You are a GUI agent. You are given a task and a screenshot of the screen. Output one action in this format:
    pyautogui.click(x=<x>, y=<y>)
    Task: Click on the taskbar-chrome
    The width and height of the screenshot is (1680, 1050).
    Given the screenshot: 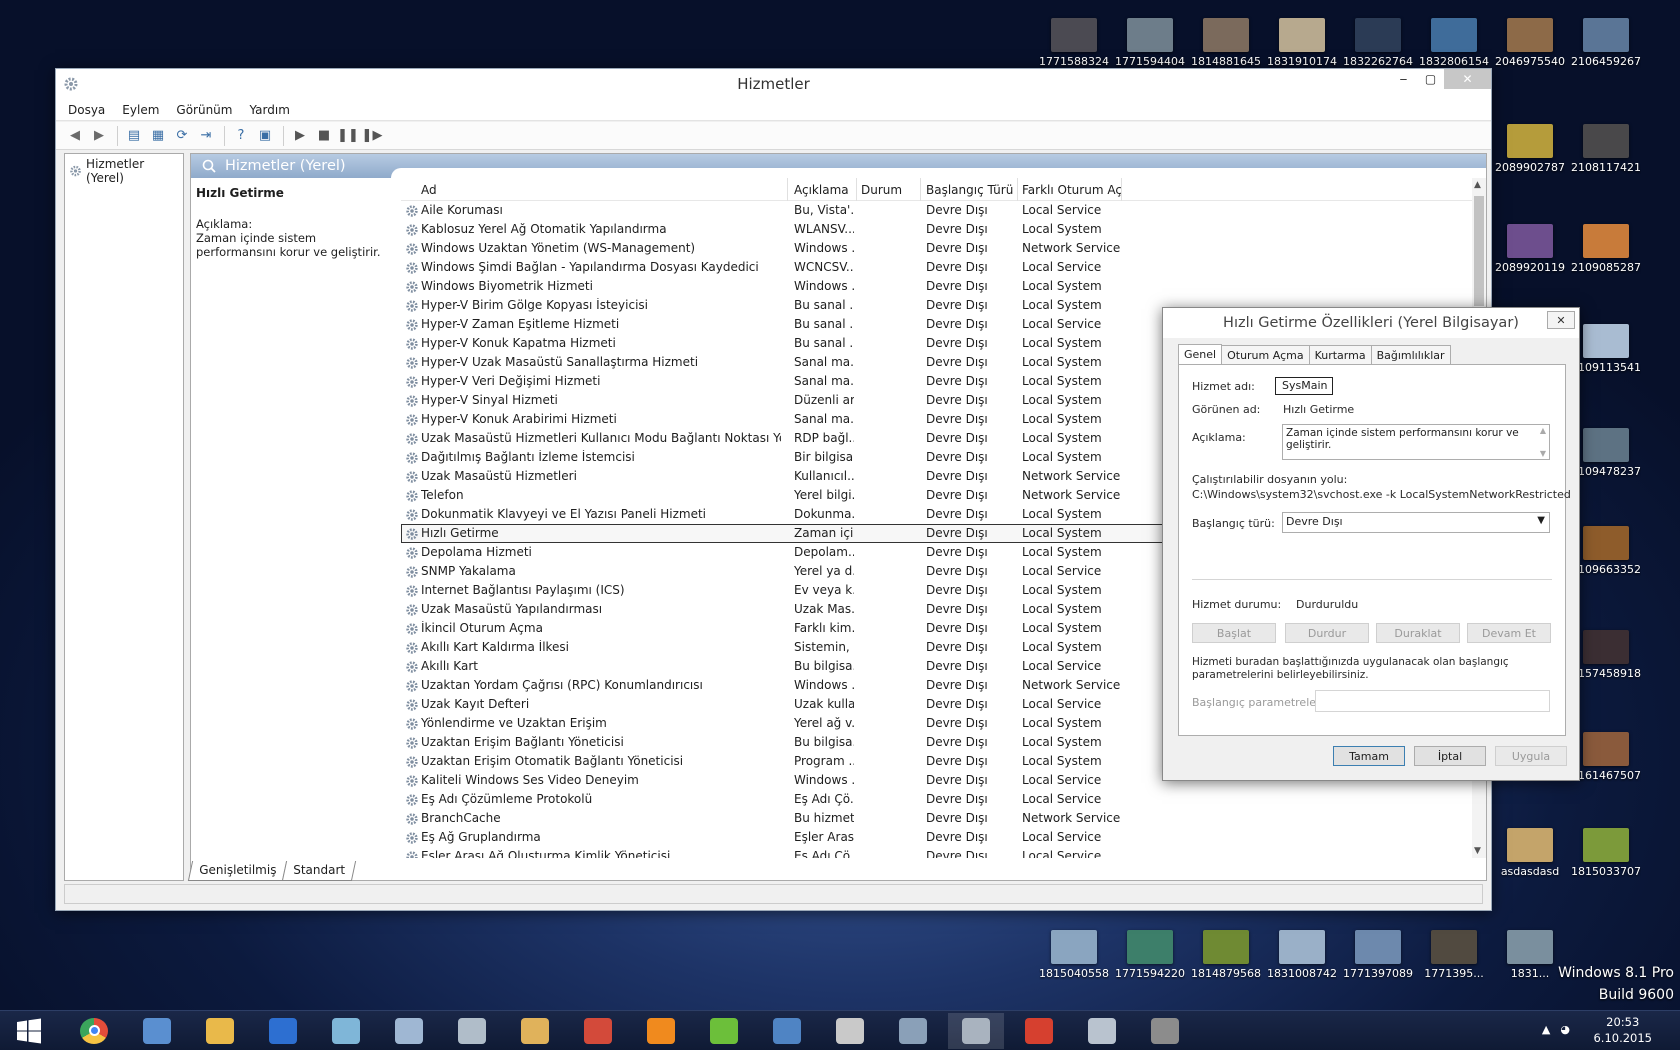 What is the action you would take?
    pyautogui.click(x=94, y=1031)
    